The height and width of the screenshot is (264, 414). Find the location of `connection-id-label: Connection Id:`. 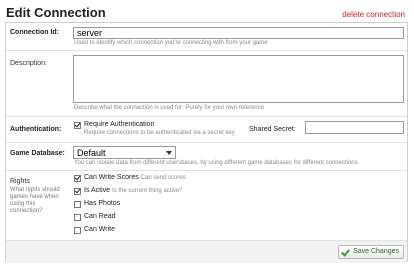

connection-id-label: Connection Id: is located at coordinates (34, 32).